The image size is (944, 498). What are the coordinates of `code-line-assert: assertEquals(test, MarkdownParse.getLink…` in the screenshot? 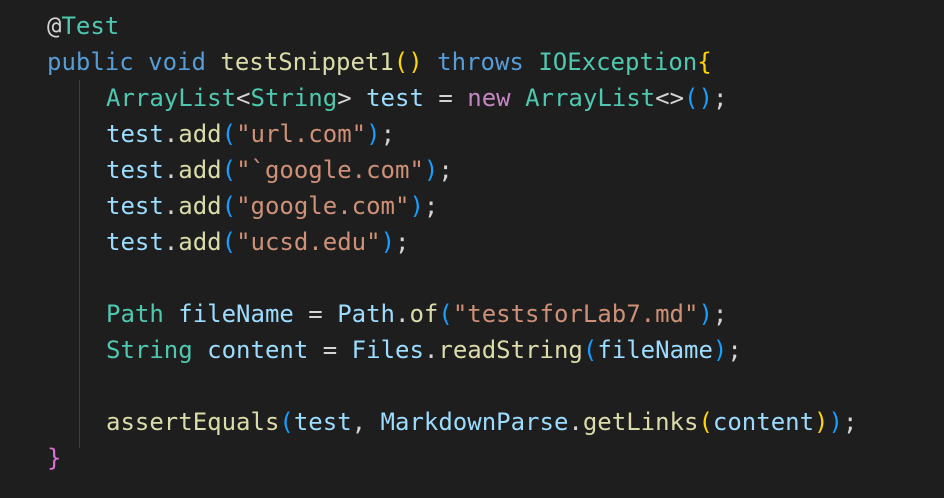 It's located at (482, 422).